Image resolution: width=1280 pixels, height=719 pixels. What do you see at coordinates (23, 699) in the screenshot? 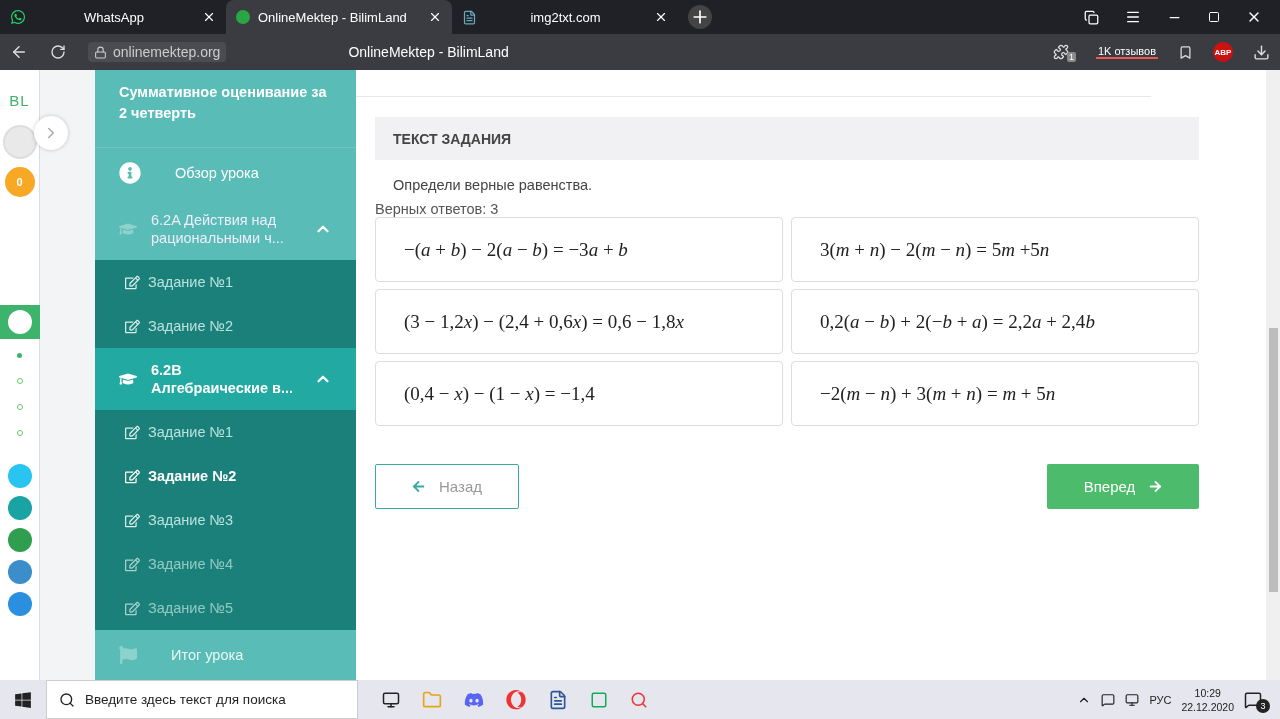
I see `start-icon` at bounding box center [23, 699].